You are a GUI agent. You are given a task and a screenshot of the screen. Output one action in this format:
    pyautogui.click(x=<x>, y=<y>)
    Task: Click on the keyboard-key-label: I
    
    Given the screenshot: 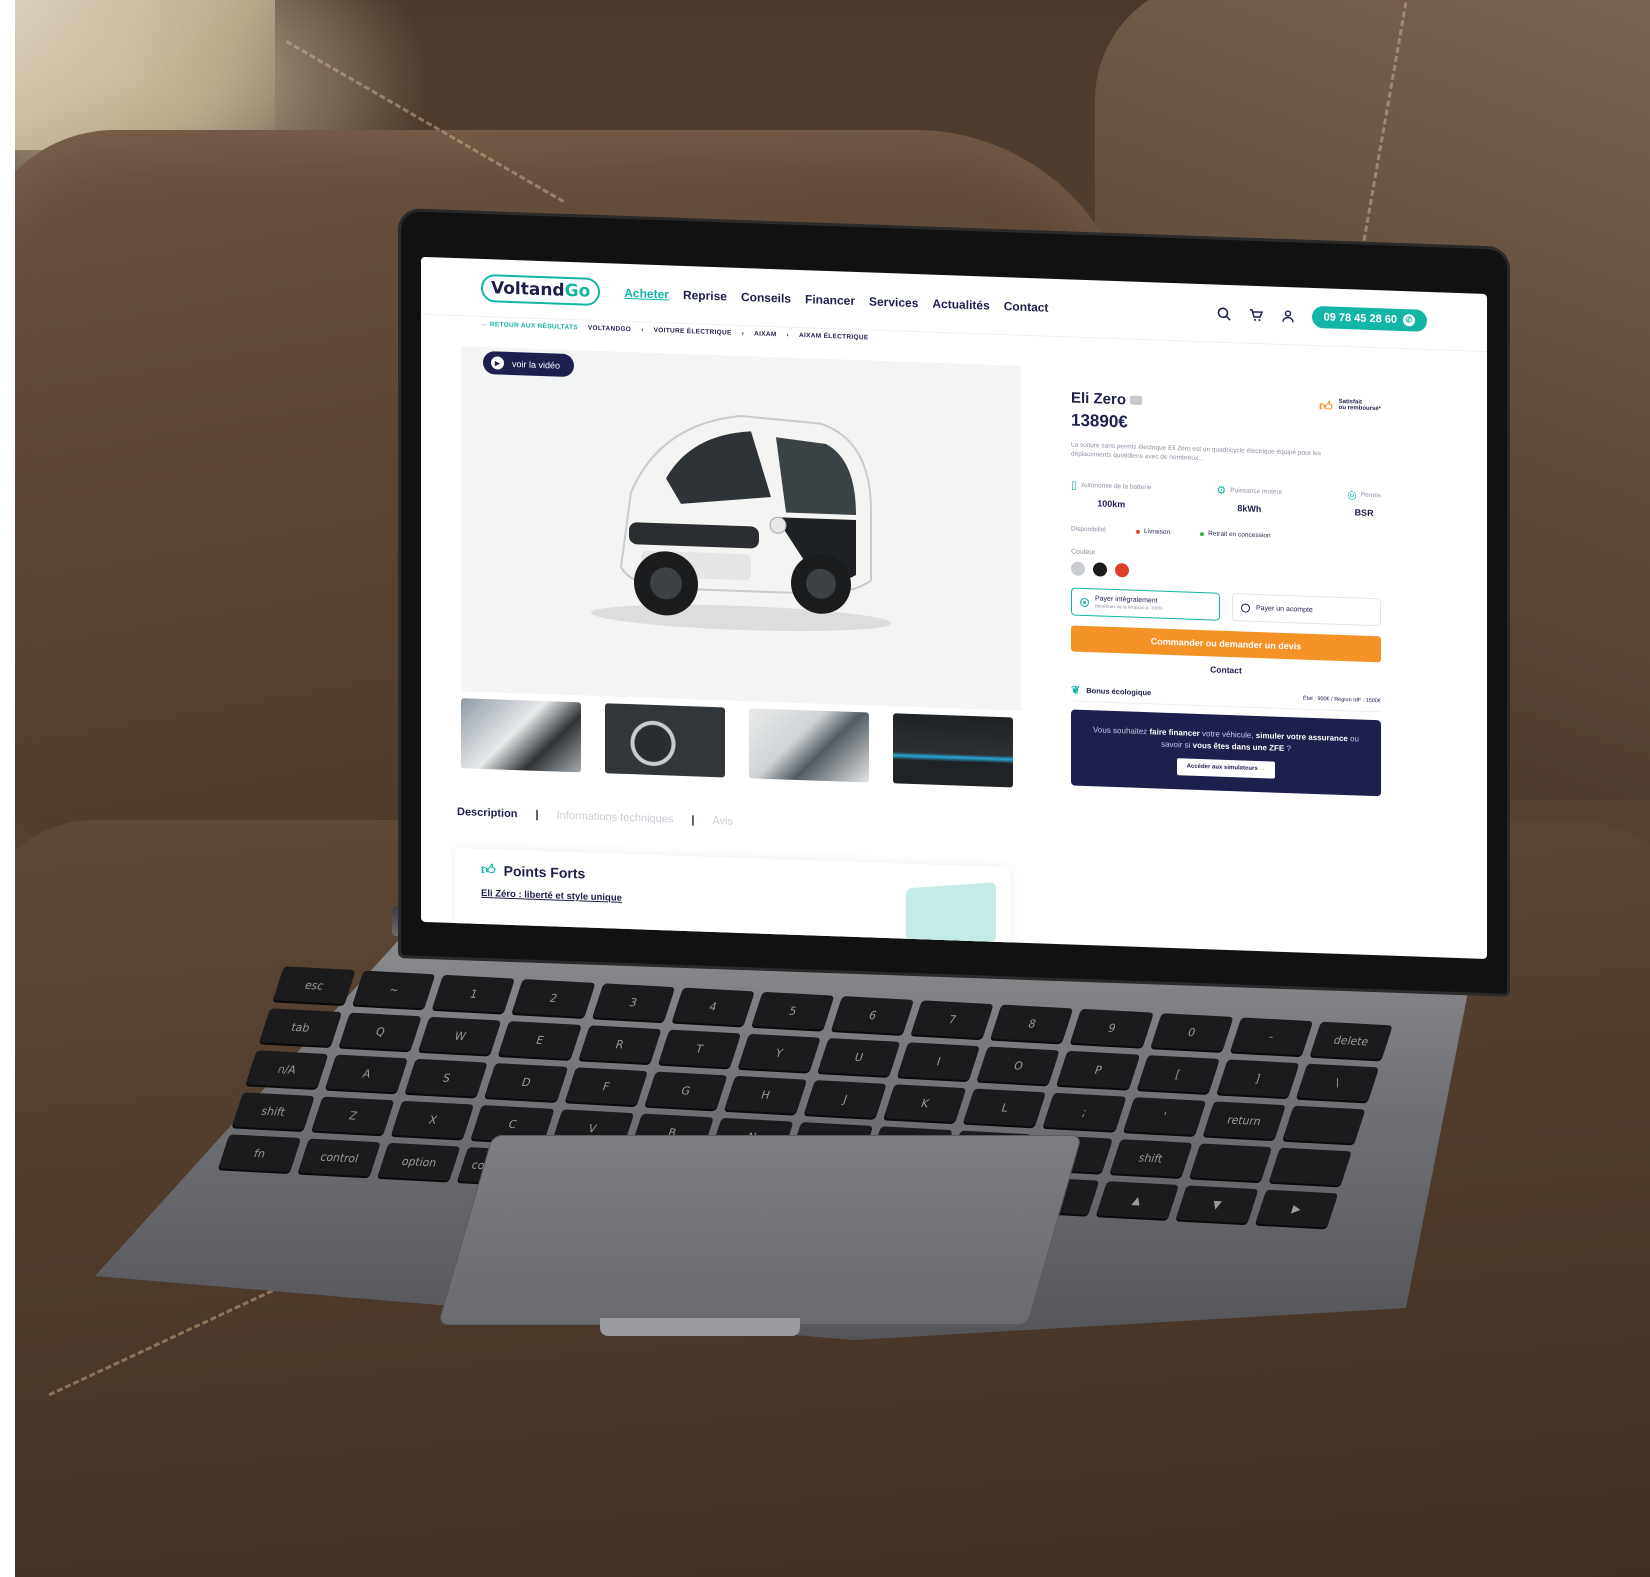 What is the action you would take?
    pyautogui.click(x=939, y=1061)
    